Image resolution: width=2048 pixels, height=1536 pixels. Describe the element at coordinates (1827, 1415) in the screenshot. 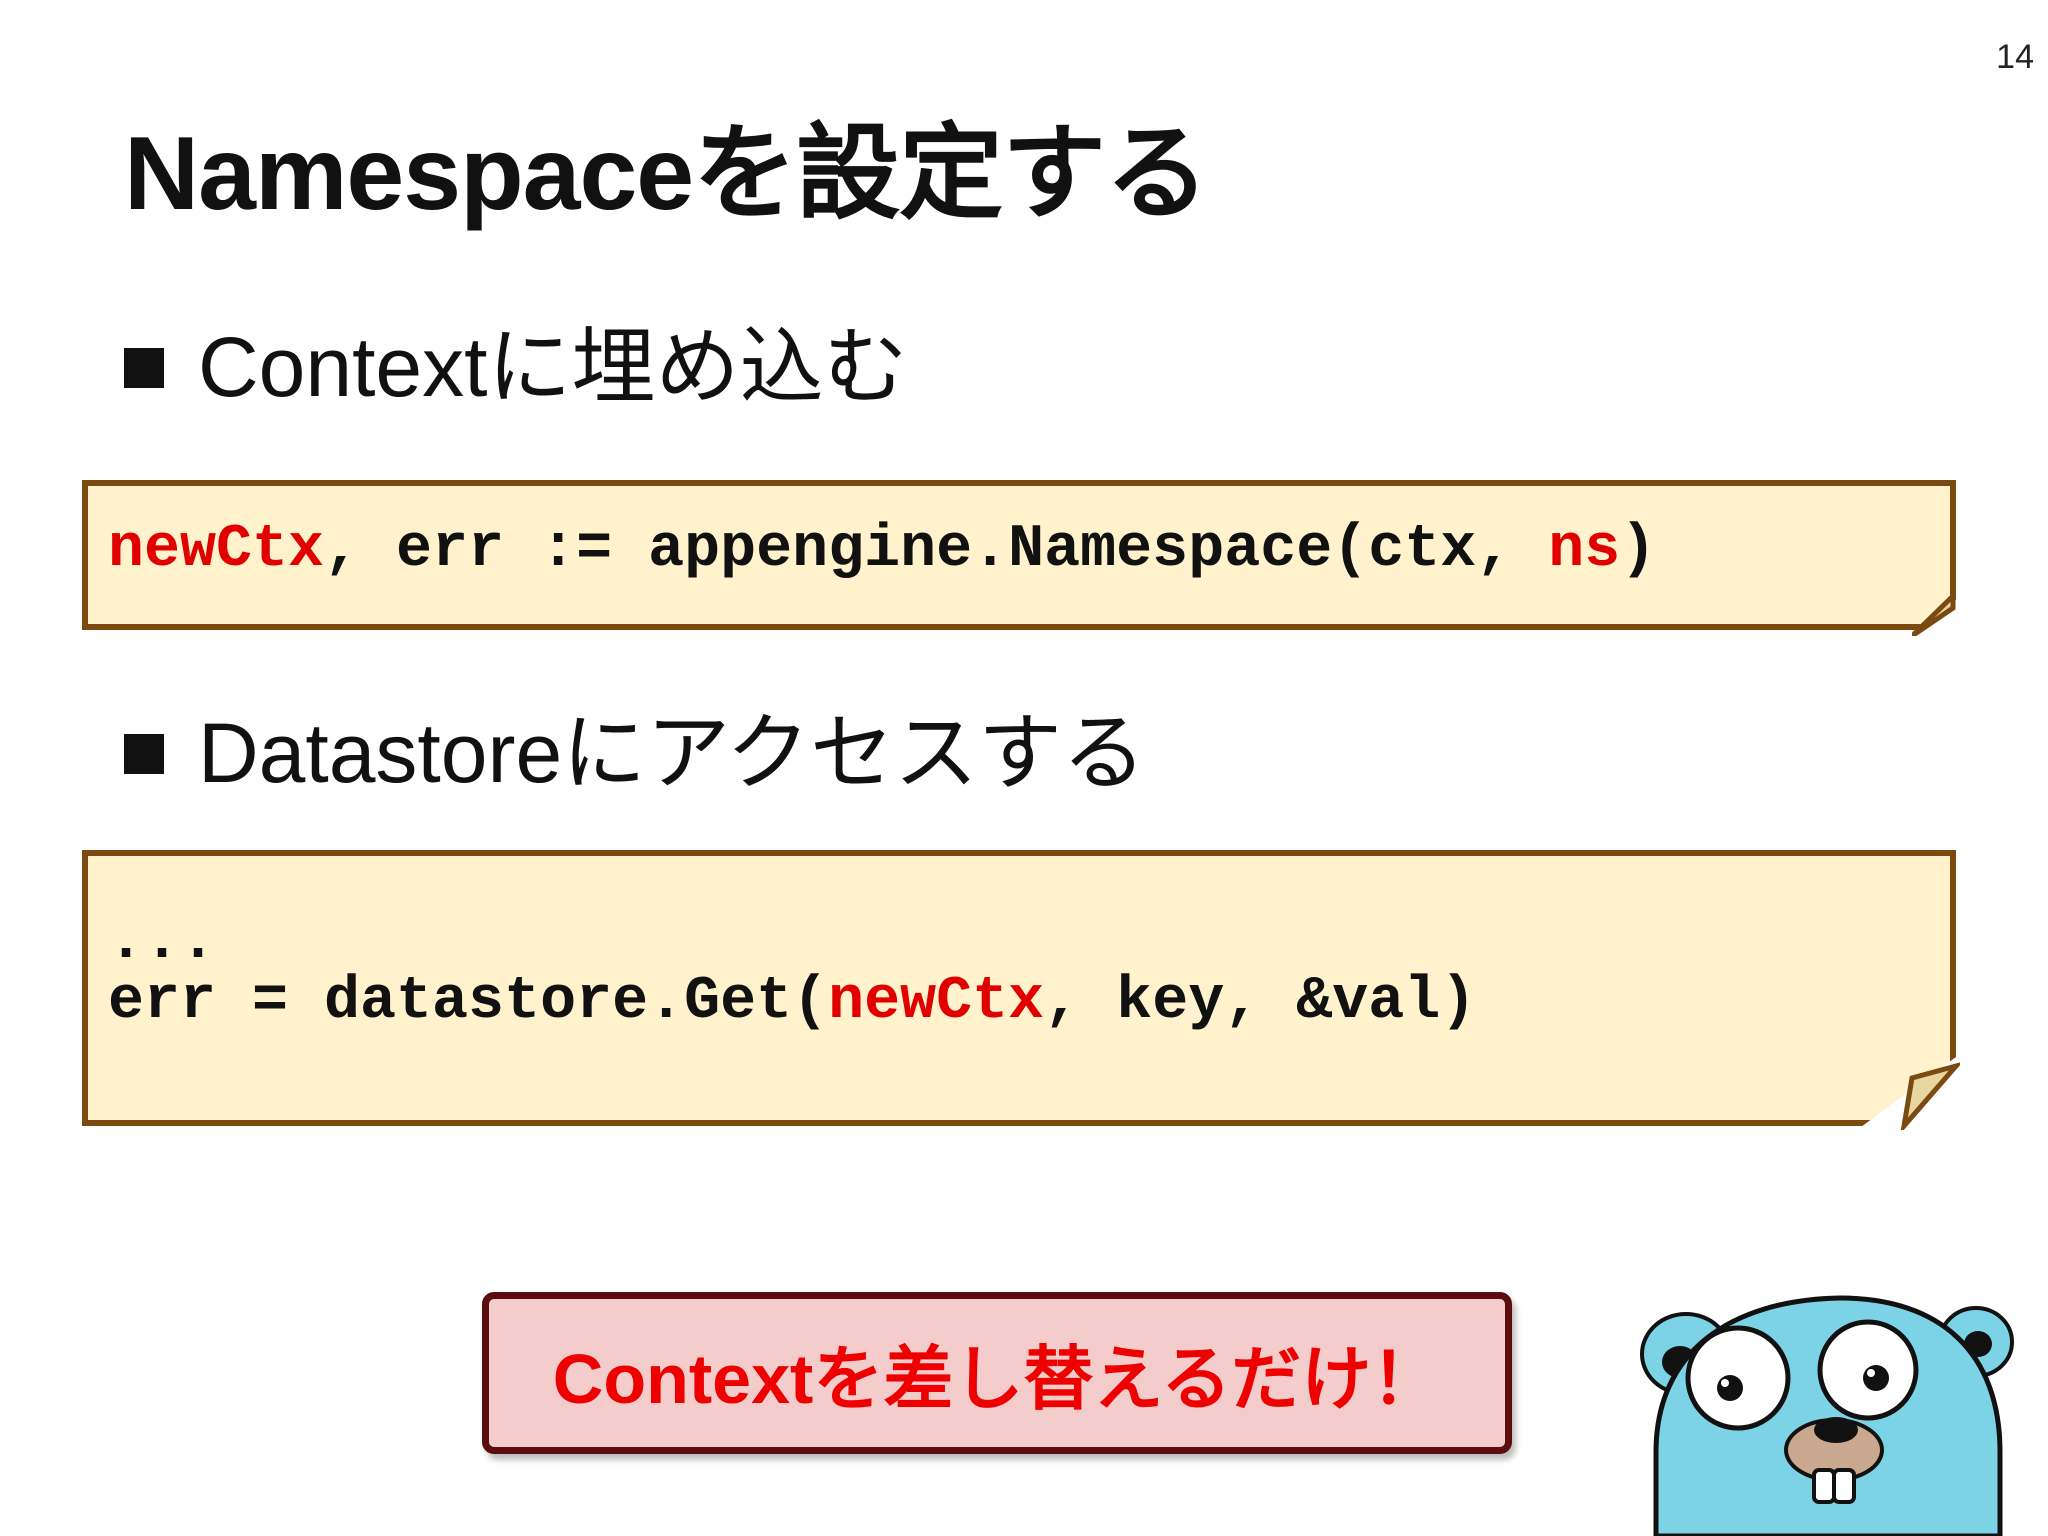

I see `go-gopher-icon` at that location.